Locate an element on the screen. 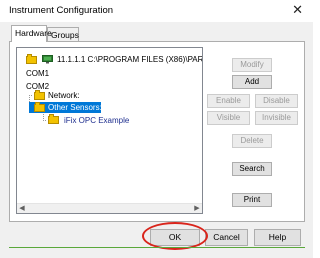  search-button: Search is located at coordinates (252, 169).